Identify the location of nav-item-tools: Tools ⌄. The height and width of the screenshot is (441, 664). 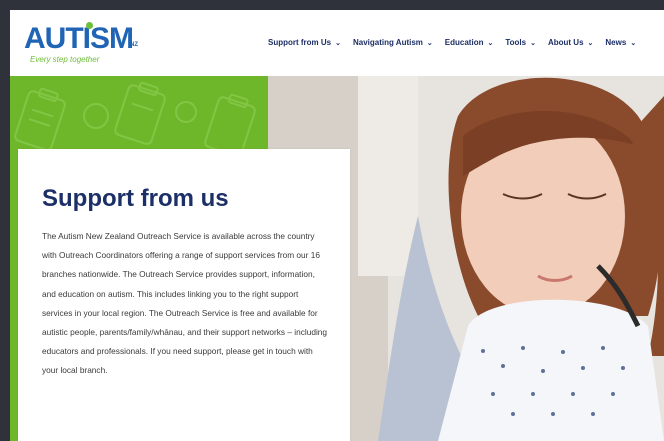
(520, 42).